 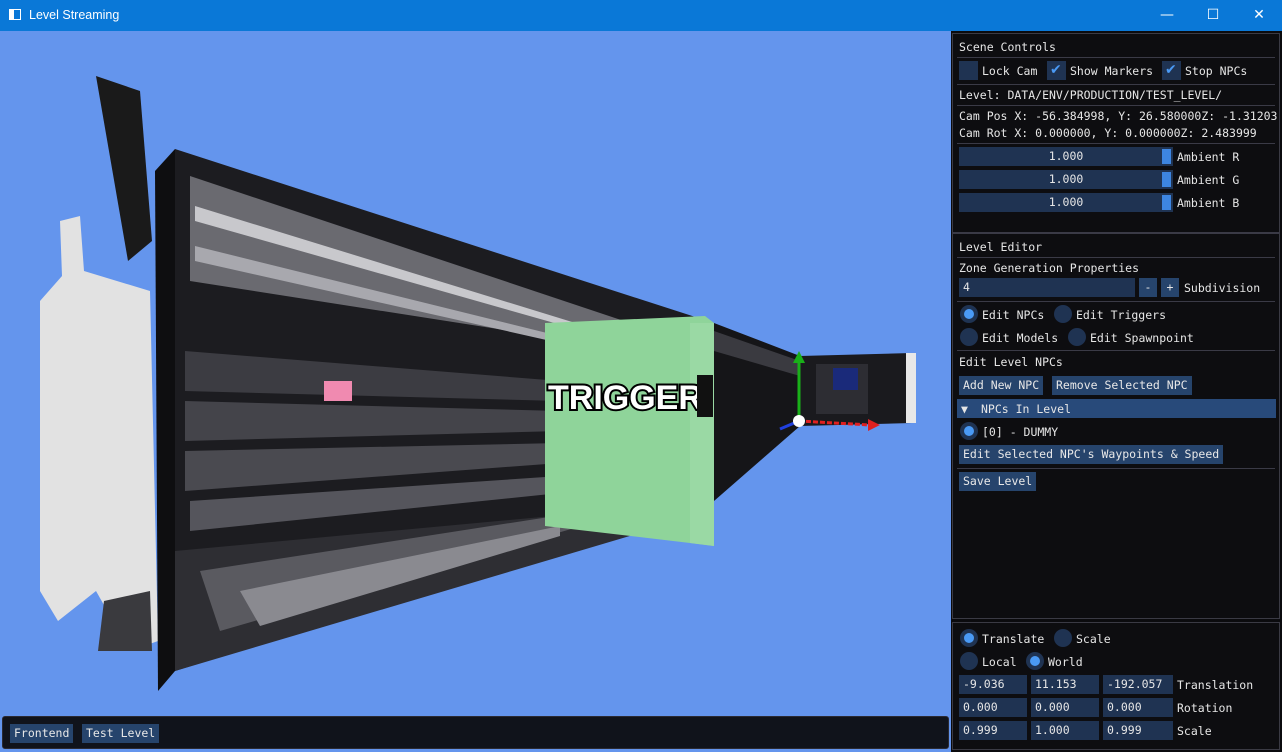 What do you see at coordinates (1205, 708) in the screenshot?
I see `rotation-label: Rotation` at bounding box center [1205, 708].